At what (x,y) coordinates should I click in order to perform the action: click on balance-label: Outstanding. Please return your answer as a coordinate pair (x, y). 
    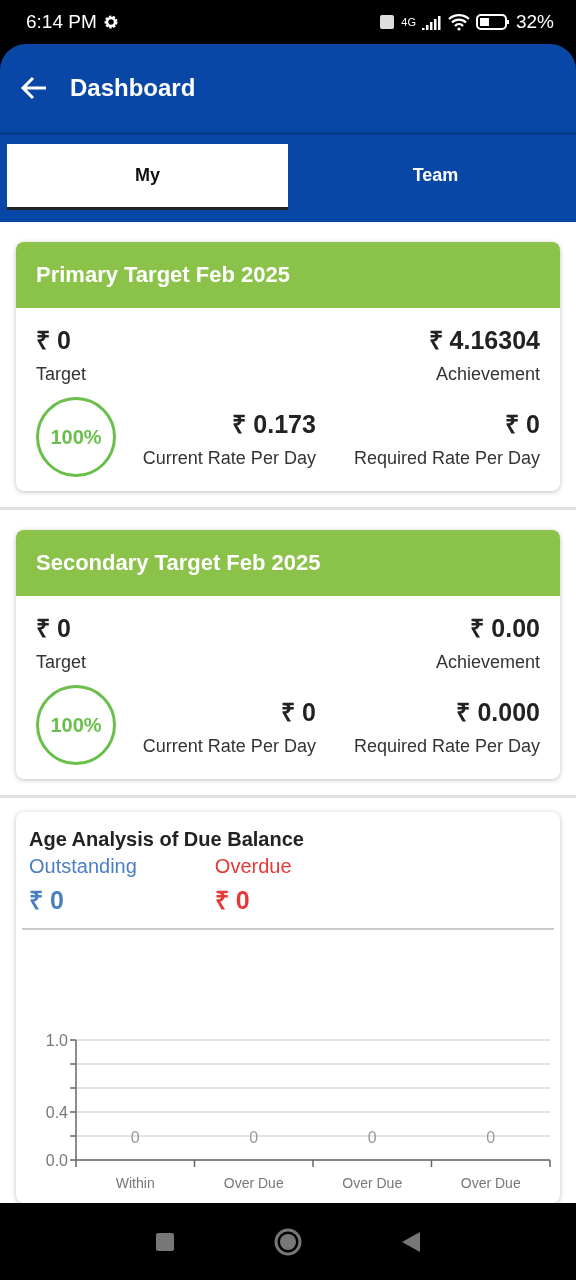
    Looking at the image, I should click on (83, 866).